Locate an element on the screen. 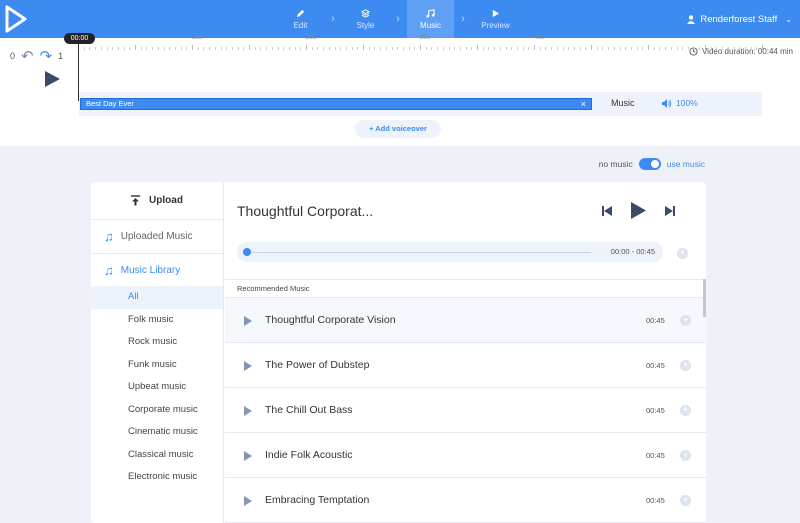  ruler-label: 40s is located at coordinates (539, 37).